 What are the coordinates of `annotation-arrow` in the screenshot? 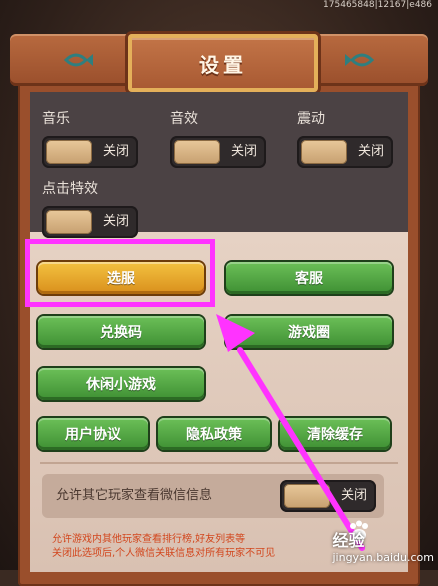 It's located at (290, 432).